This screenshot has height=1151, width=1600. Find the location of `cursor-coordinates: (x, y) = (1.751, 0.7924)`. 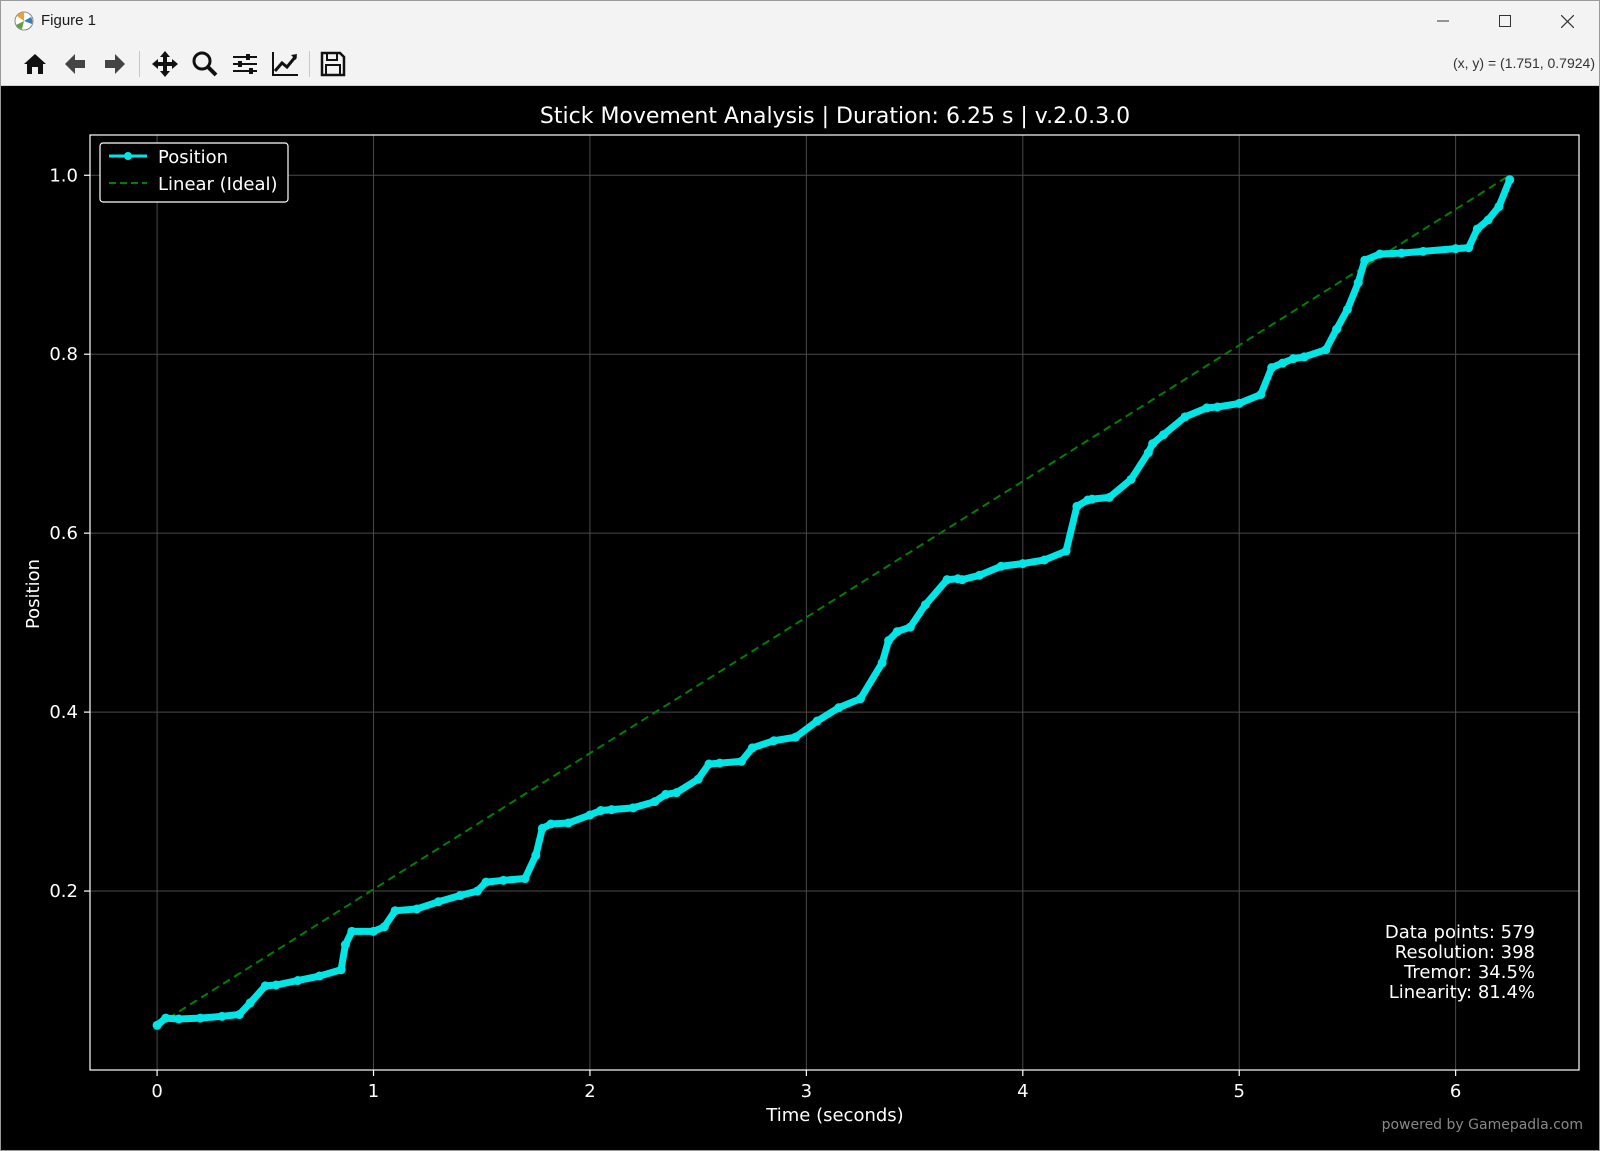

cursor-coordinates: (x, y) = (1.751, 0.7924) is located at coordinates (1523, 63).